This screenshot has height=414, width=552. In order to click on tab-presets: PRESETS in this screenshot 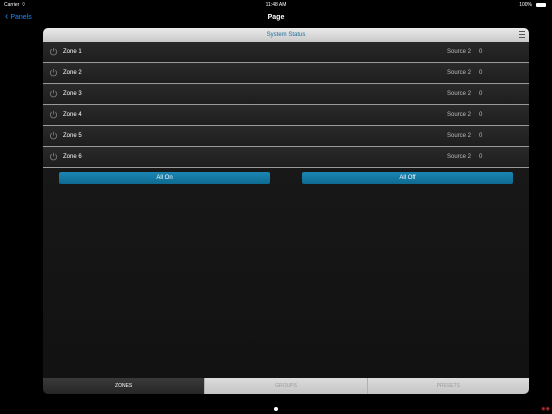, I will do `click(447, 386)`.